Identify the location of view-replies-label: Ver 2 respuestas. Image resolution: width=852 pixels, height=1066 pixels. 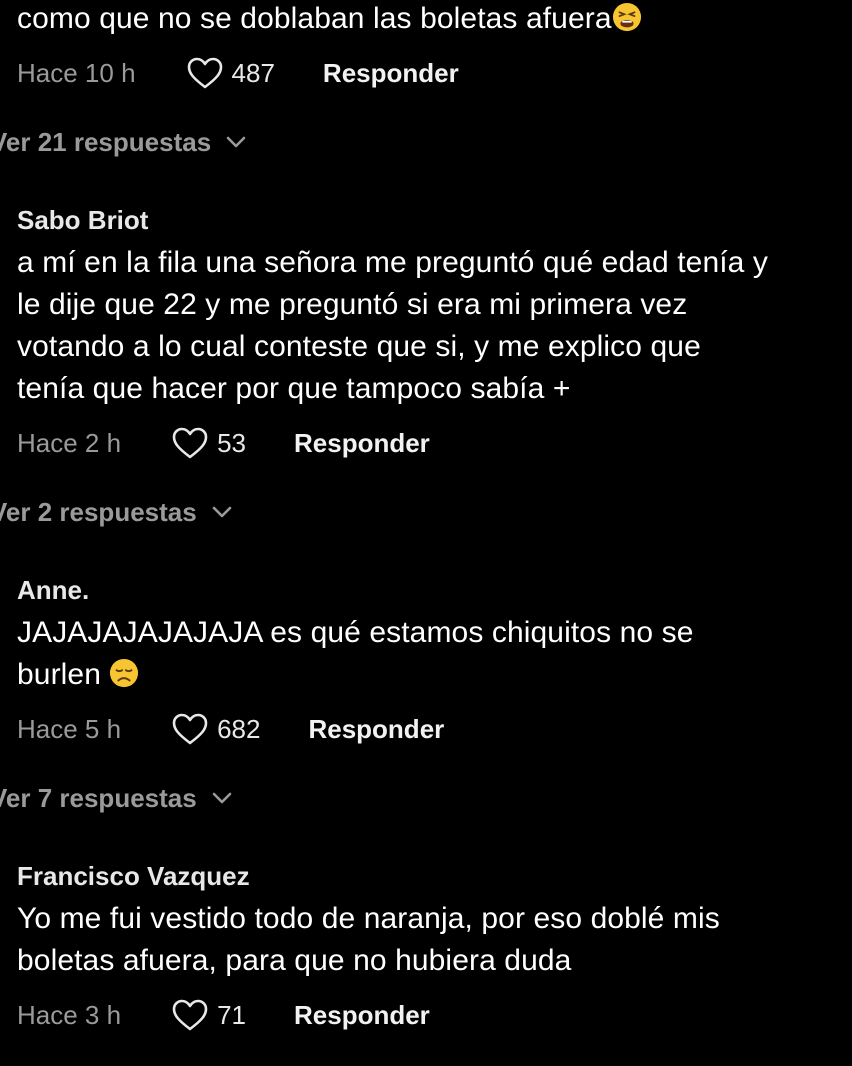
(98, 511).